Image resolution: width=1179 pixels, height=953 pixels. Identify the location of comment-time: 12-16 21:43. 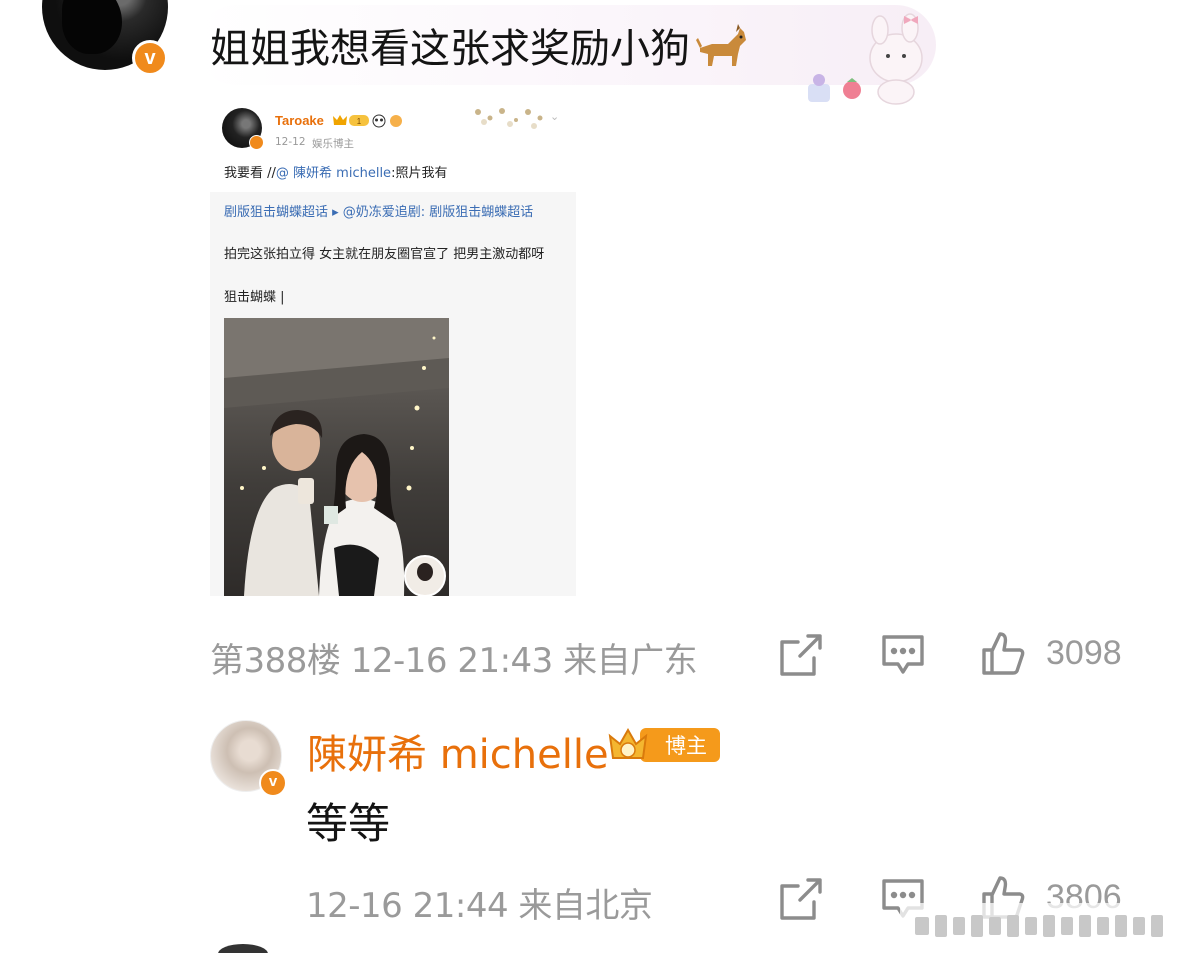
(452, 661).